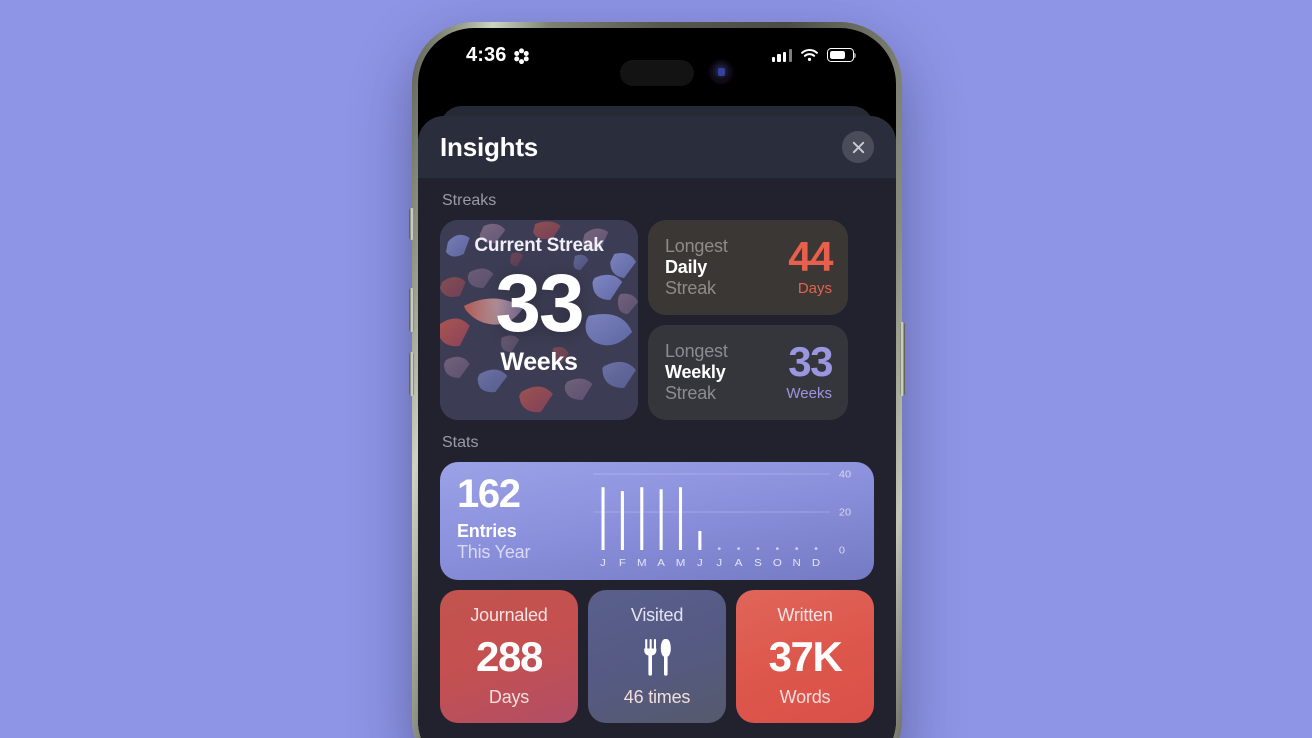 Image resolution: width=1312 pixels, height=738 pixels. What do you see at coordinates (845, 475) in the screenshot?
I see `svg-text: 40` at bounding box center [845, 475].